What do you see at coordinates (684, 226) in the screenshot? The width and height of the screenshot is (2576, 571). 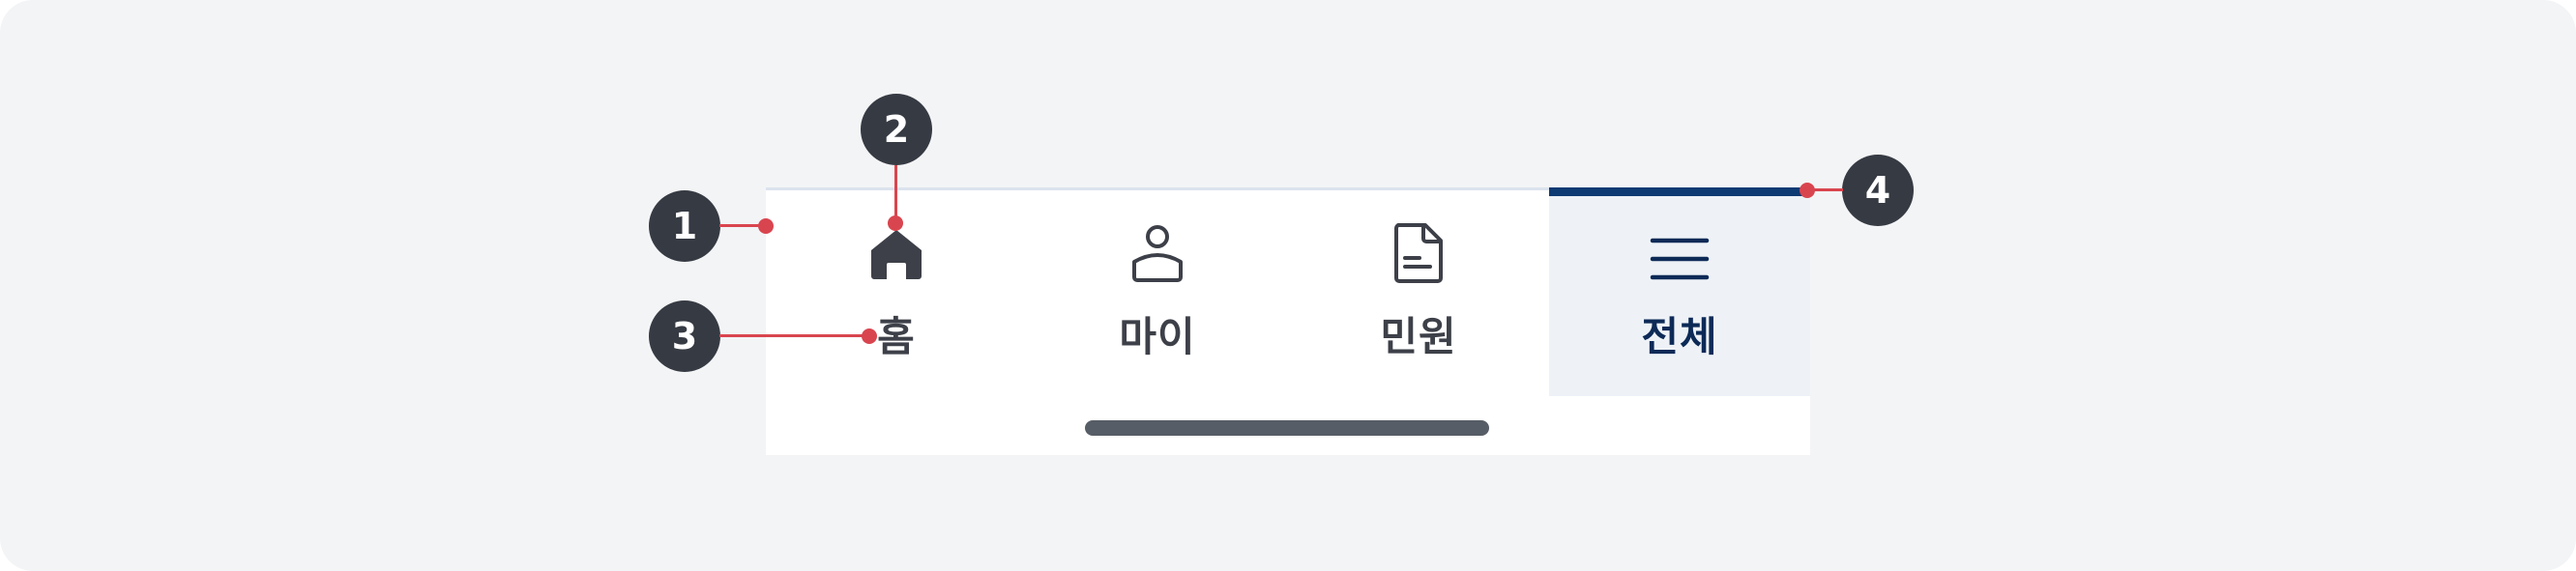 I see `callout-badge-1: 1` at bounding box center [684, 226].